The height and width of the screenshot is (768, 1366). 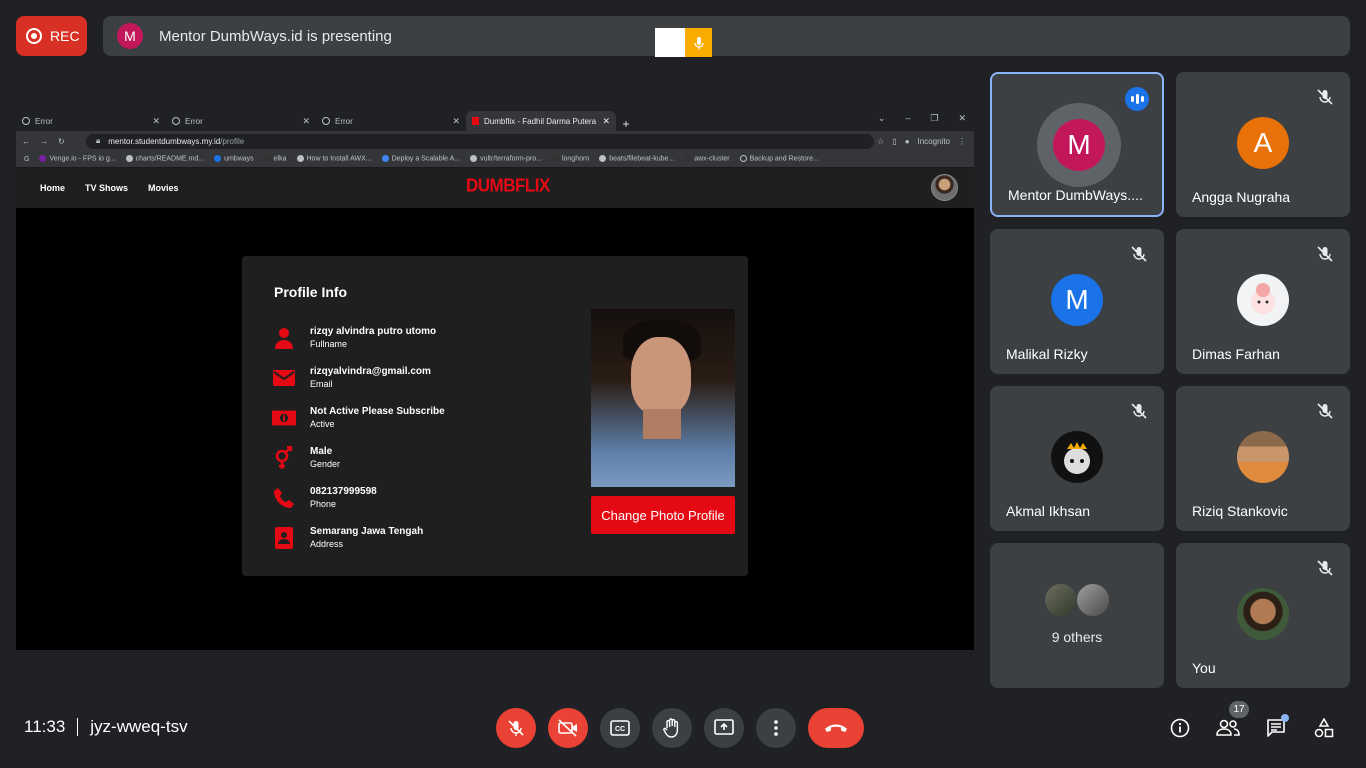 I want to click on participant-tile: Riziq Stankovic, so click(x=1263, y=458).